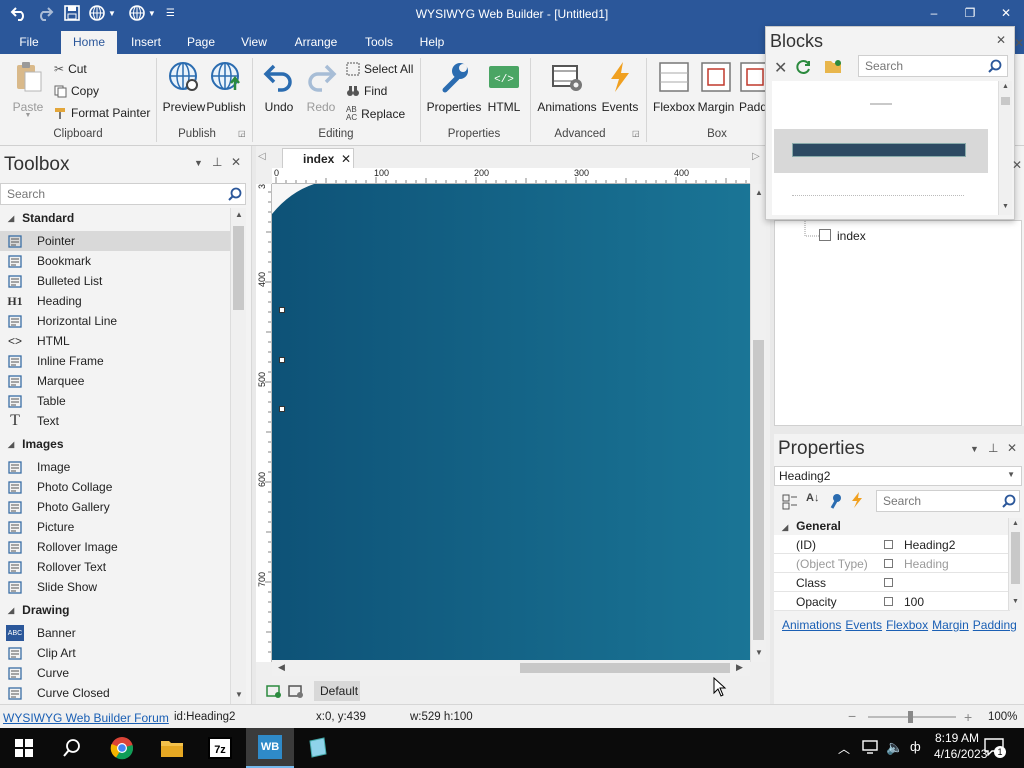  I want to click on property-row: (ID) Heading2, so click(892, 544).